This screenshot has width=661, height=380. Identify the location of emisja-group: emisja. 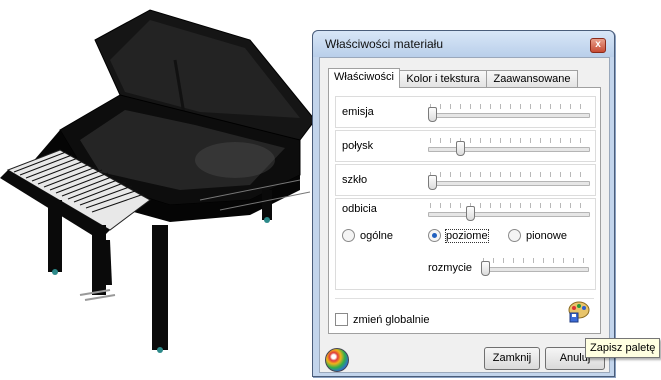
(465, 112).